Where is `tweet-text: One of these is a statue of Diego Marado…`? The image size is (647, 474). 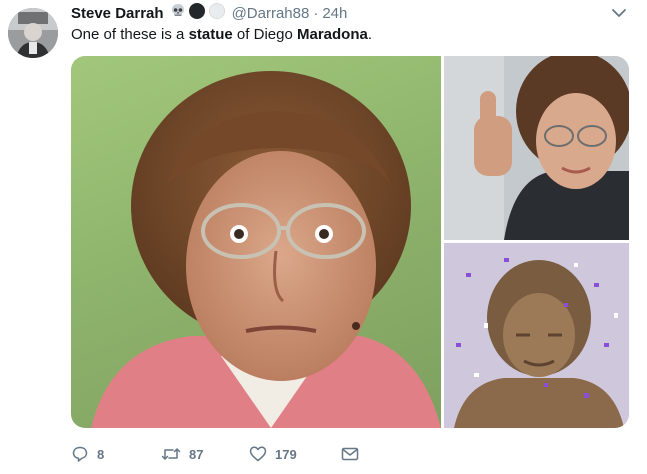 tweet-text: One of these is a statue of Diego Marado… is located at coordinates (221, 34).